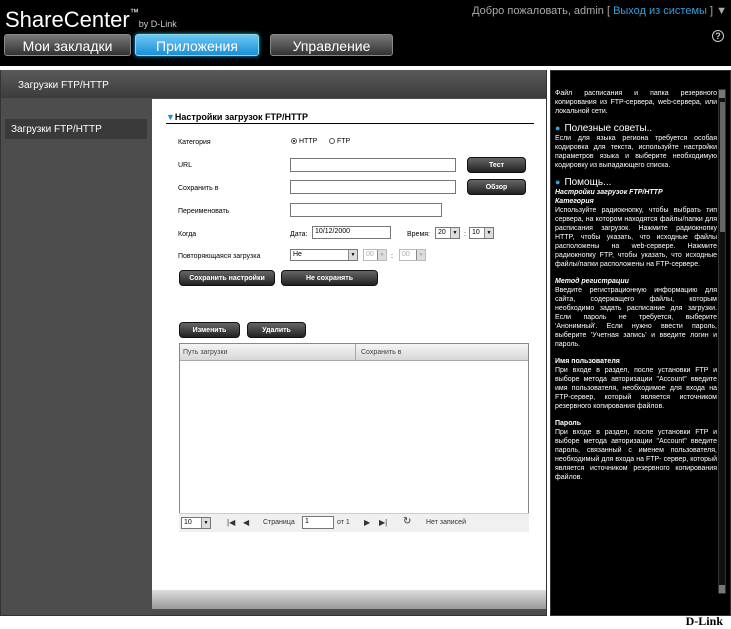  Describe the element at coordinates (367, 522) in the screenshot. I see `next-page-icon: ▶` at that location.